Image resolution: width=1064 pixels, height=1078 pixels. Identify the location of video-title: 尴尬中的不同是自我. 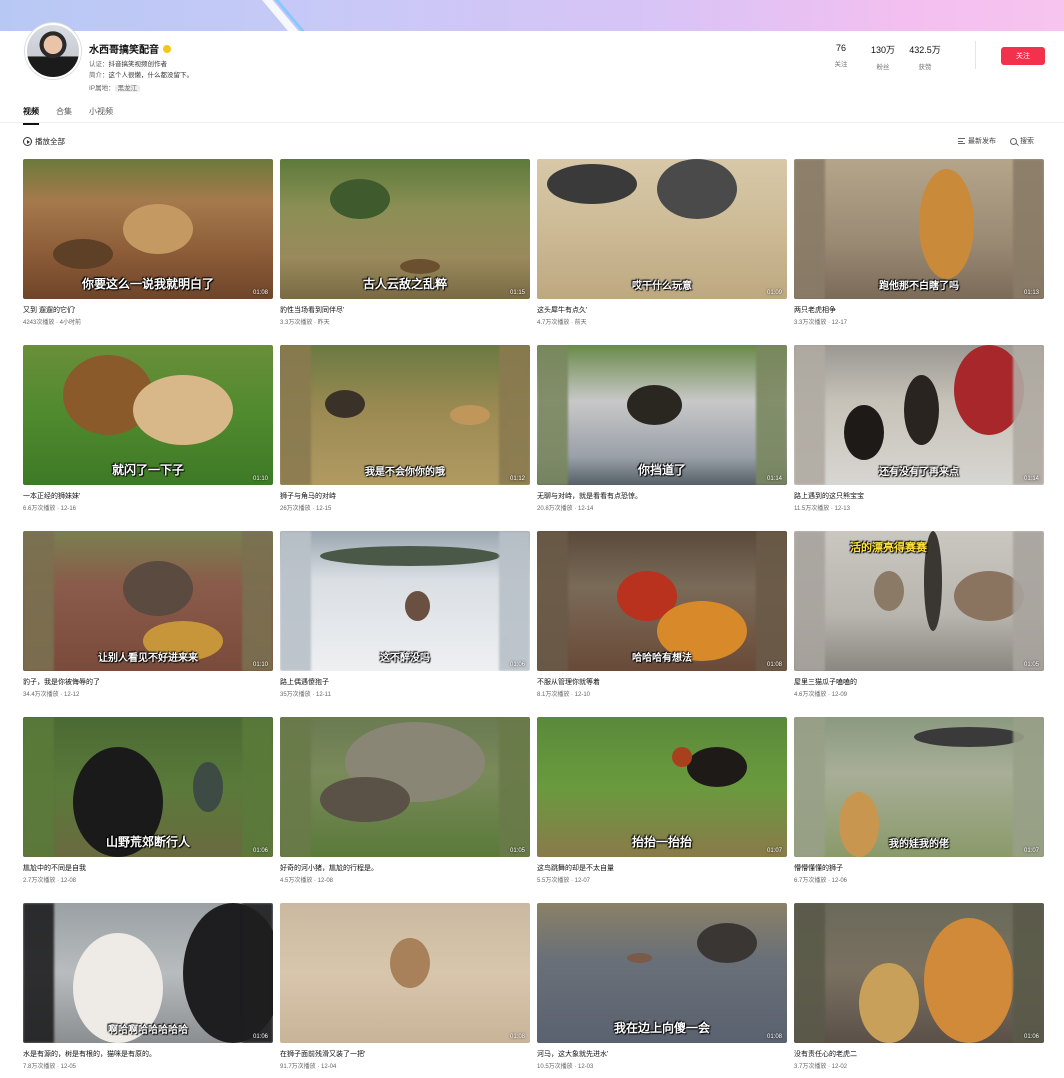
(54, 868).